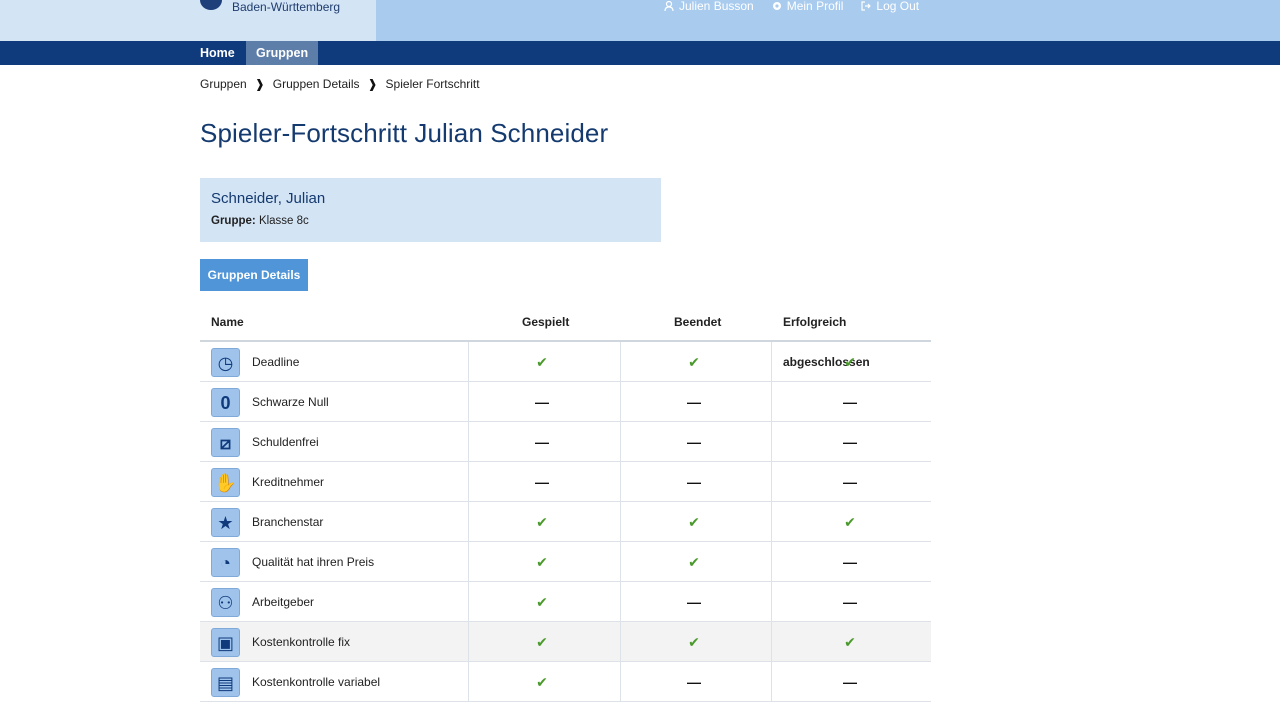  I want to click on gear-icon, so click(776, 6).